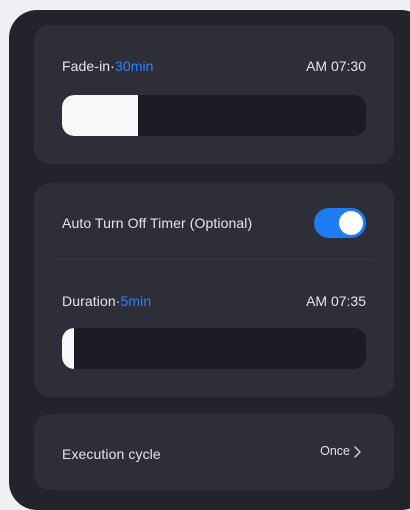 This screenshot has height=510, width=410. What do you see at coordinates (214, 348) in the screenshot?
I see `duration-slider` at bounding box center [214, 348].